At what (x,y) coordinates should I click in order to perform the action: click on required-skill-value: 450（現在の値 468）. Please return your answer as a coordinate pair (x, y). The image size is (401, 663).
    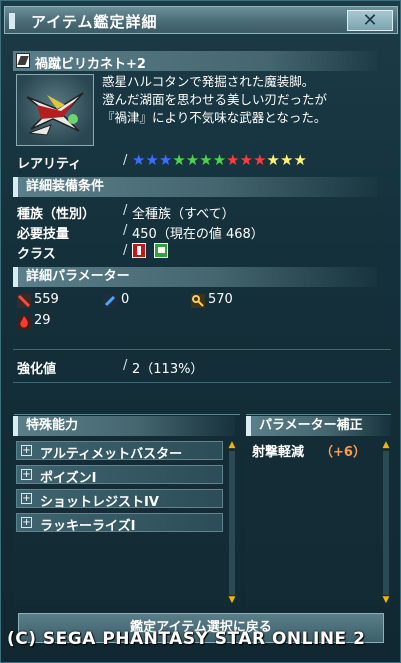
    Looking at the image, I should click on (198, 234).